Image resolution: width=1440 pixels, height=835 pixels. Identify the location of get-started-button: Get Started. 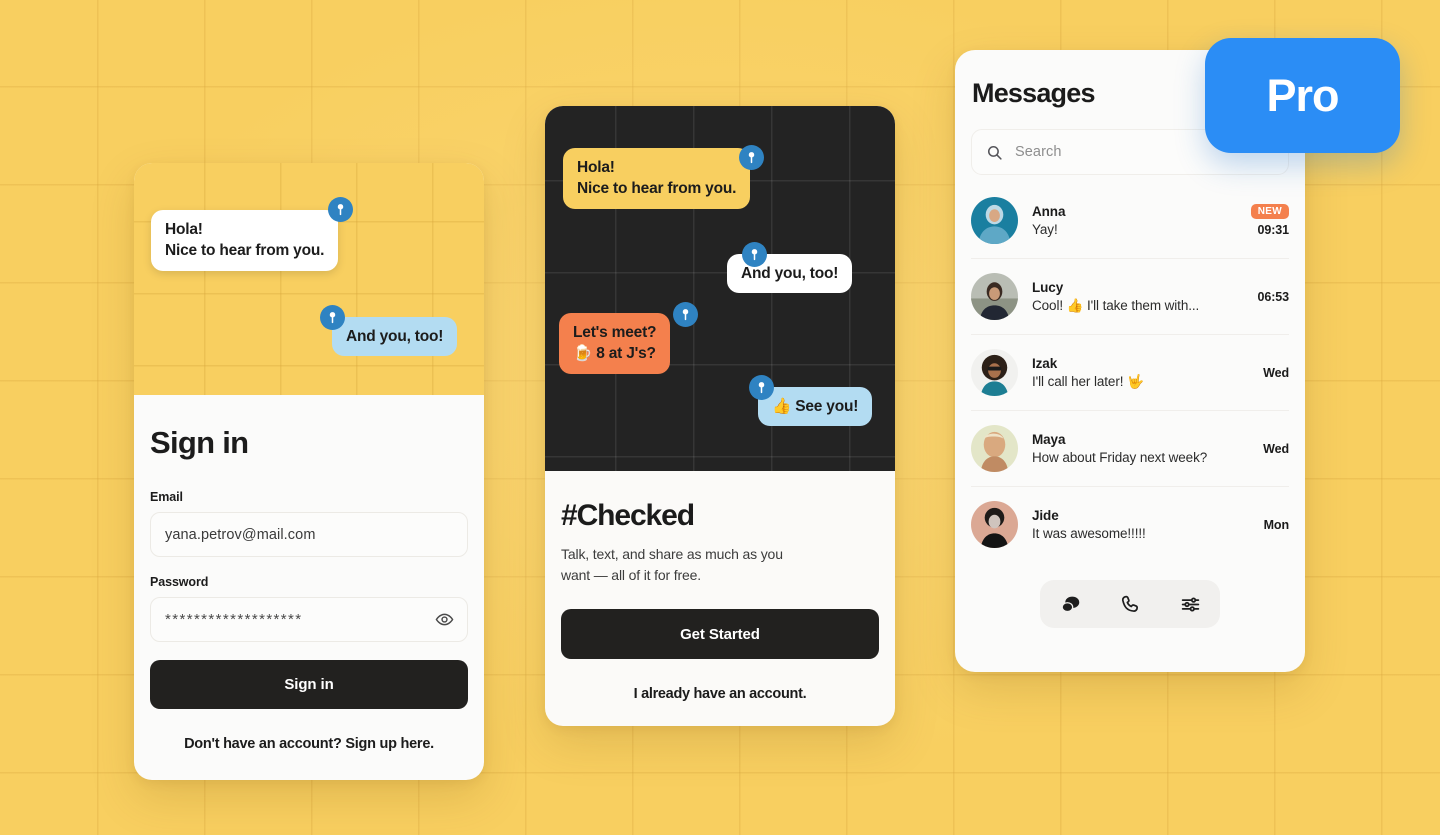
(720, 634).